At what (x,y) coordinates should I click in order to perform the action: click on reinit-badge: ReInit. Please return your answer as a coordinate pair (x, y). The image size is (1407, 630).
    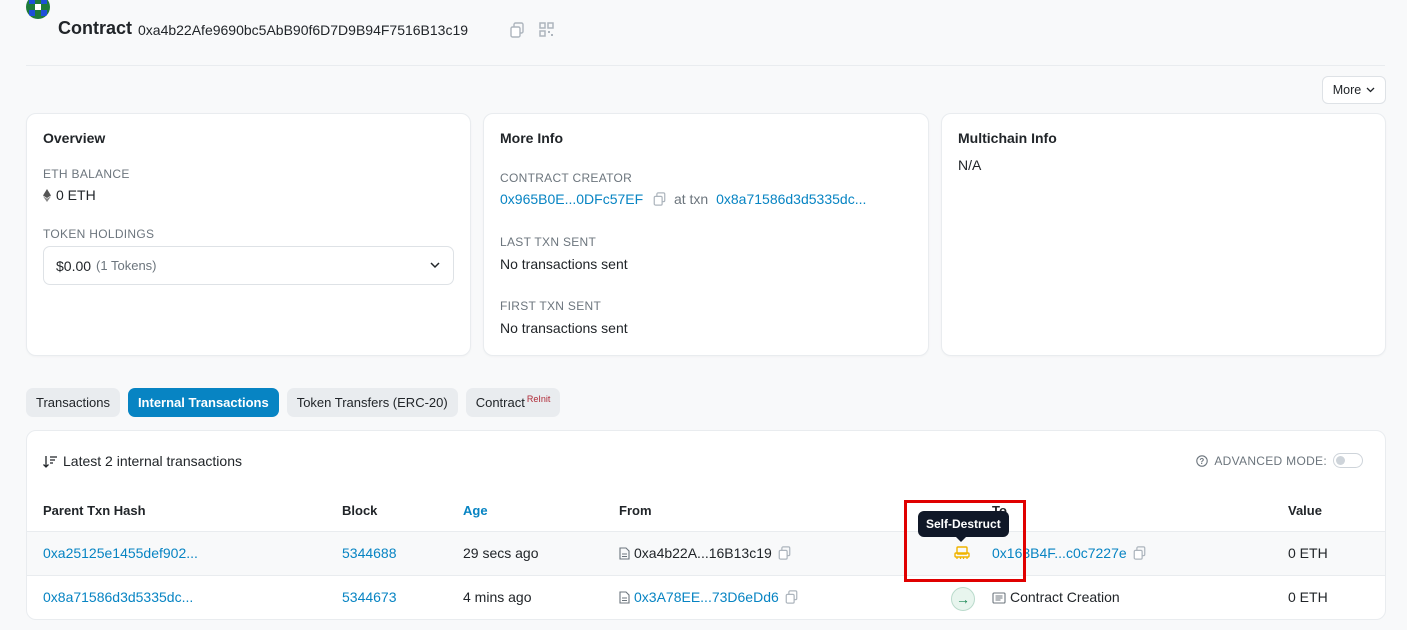
    Looking at the image, I should click on (538, 398).